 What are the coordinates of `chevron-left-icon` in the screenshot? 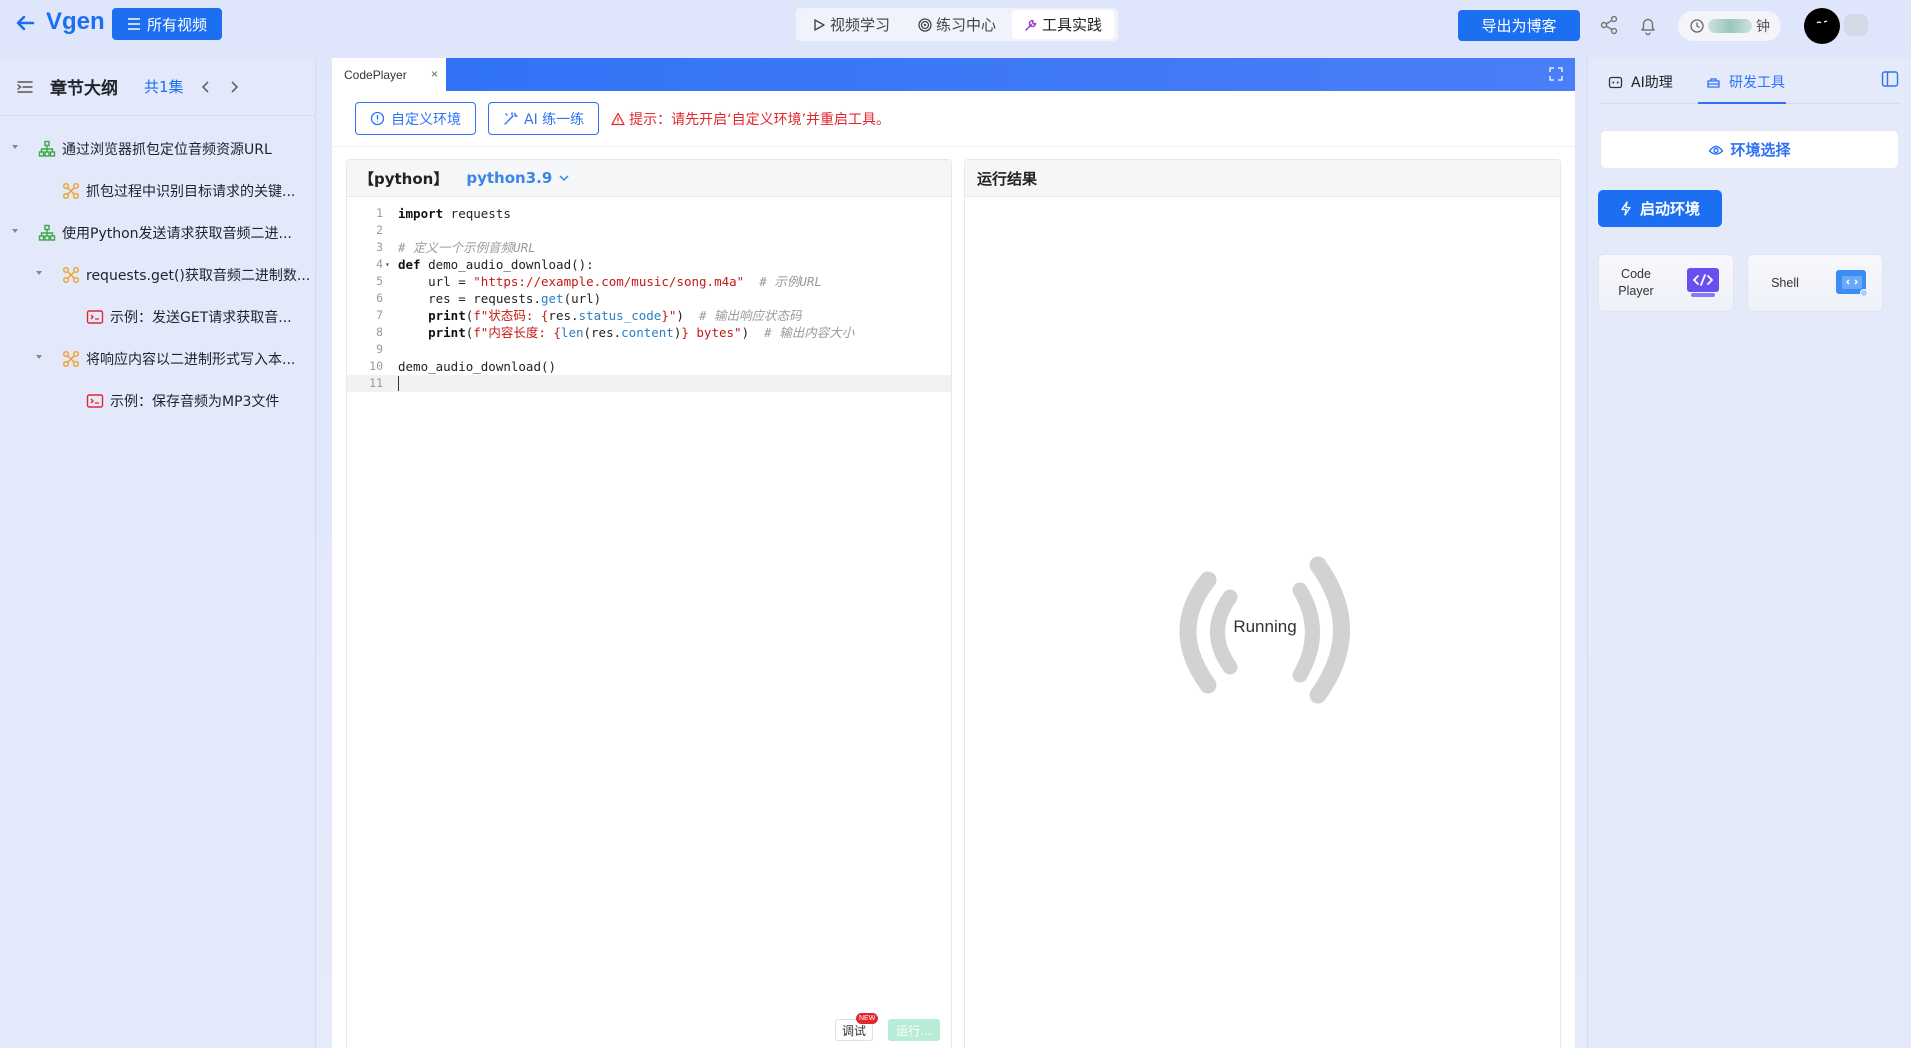 It's located at (206, 87).